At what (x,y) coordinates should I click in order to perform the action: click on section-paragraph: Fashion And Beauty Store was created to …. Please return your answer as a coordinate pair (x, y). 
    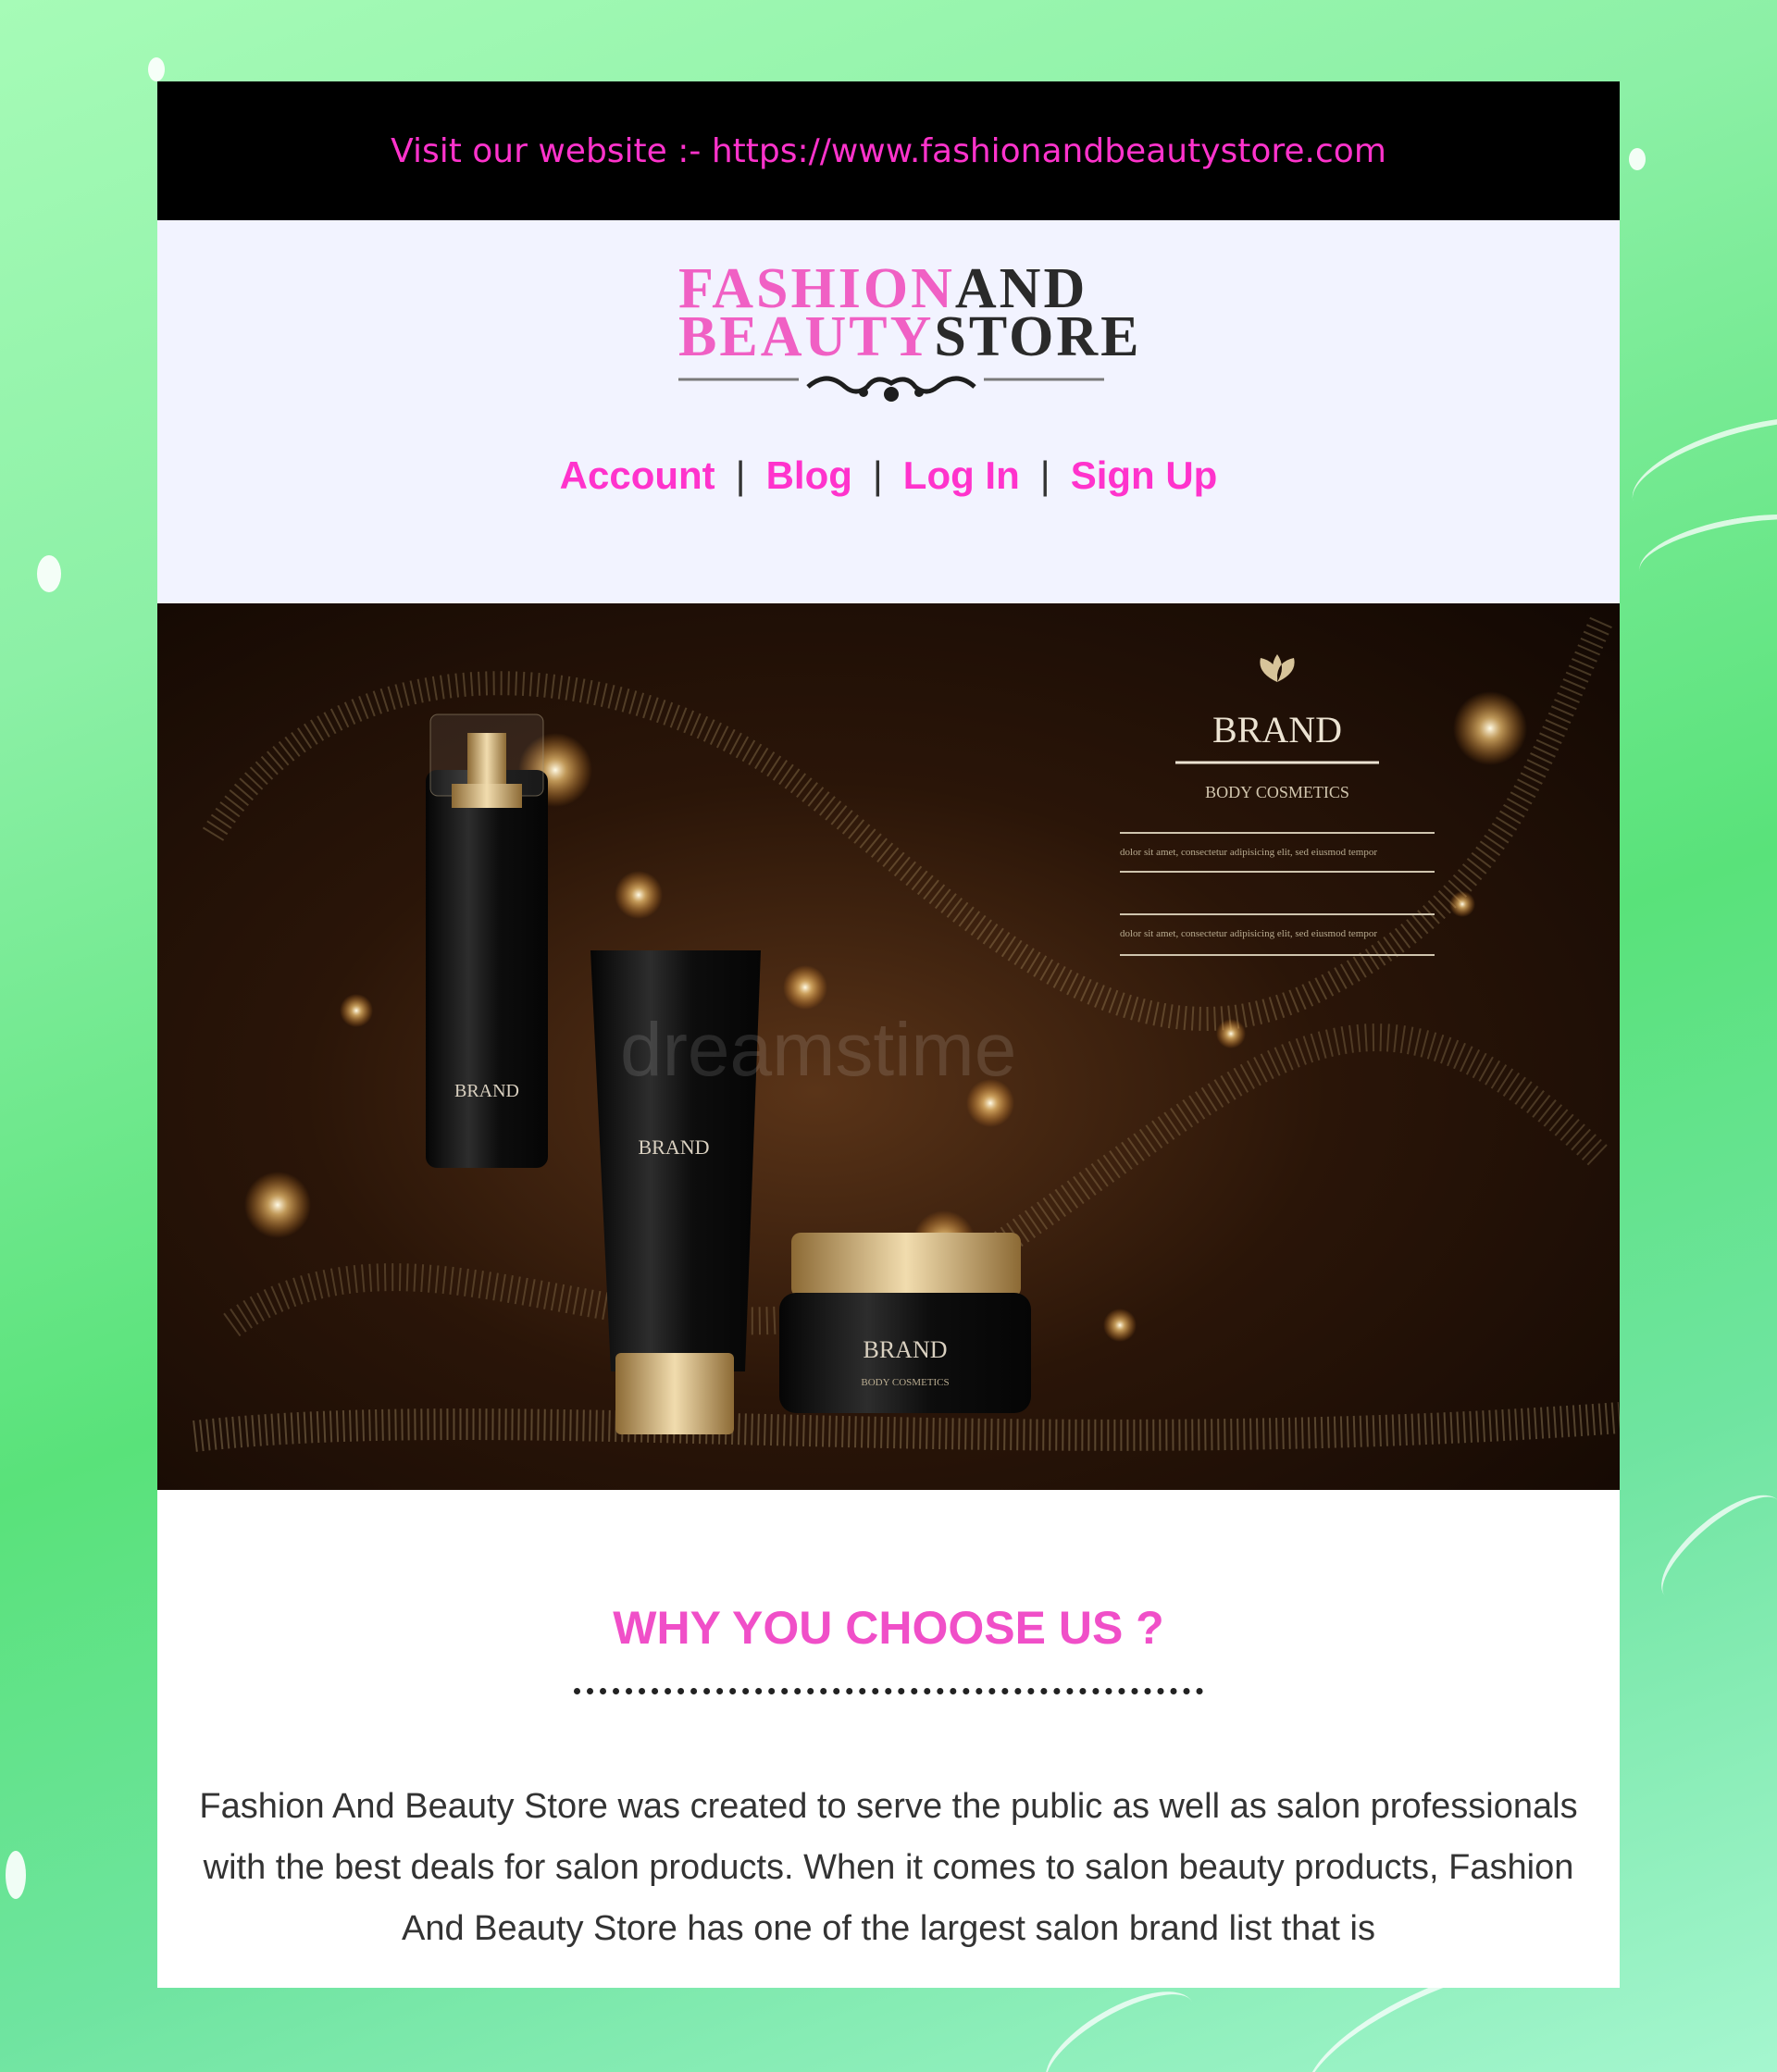
    Looking at the image, I should click on (888, 1867).